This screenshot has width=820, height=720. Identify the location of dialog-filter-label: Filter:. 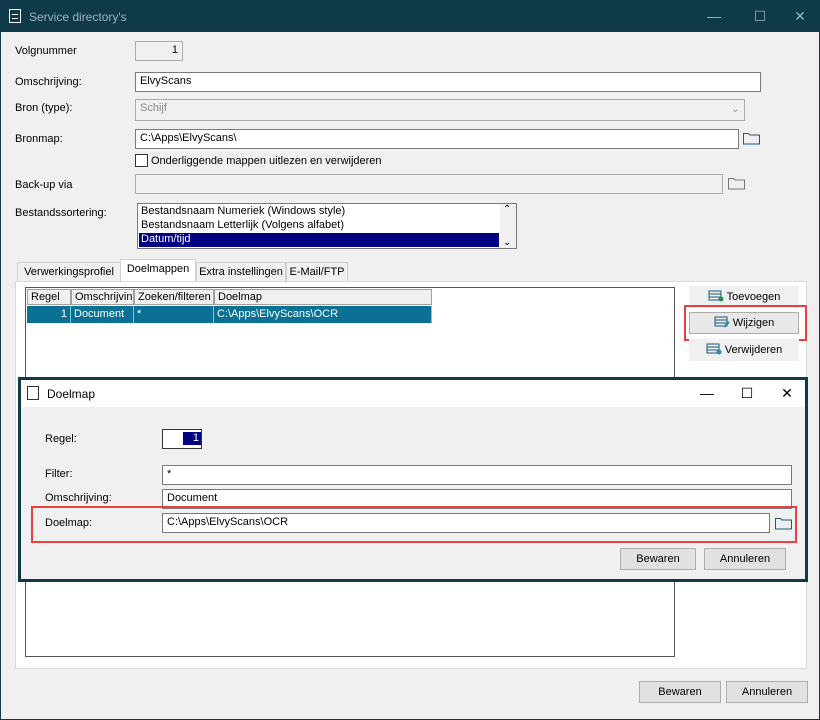
(59, 474).